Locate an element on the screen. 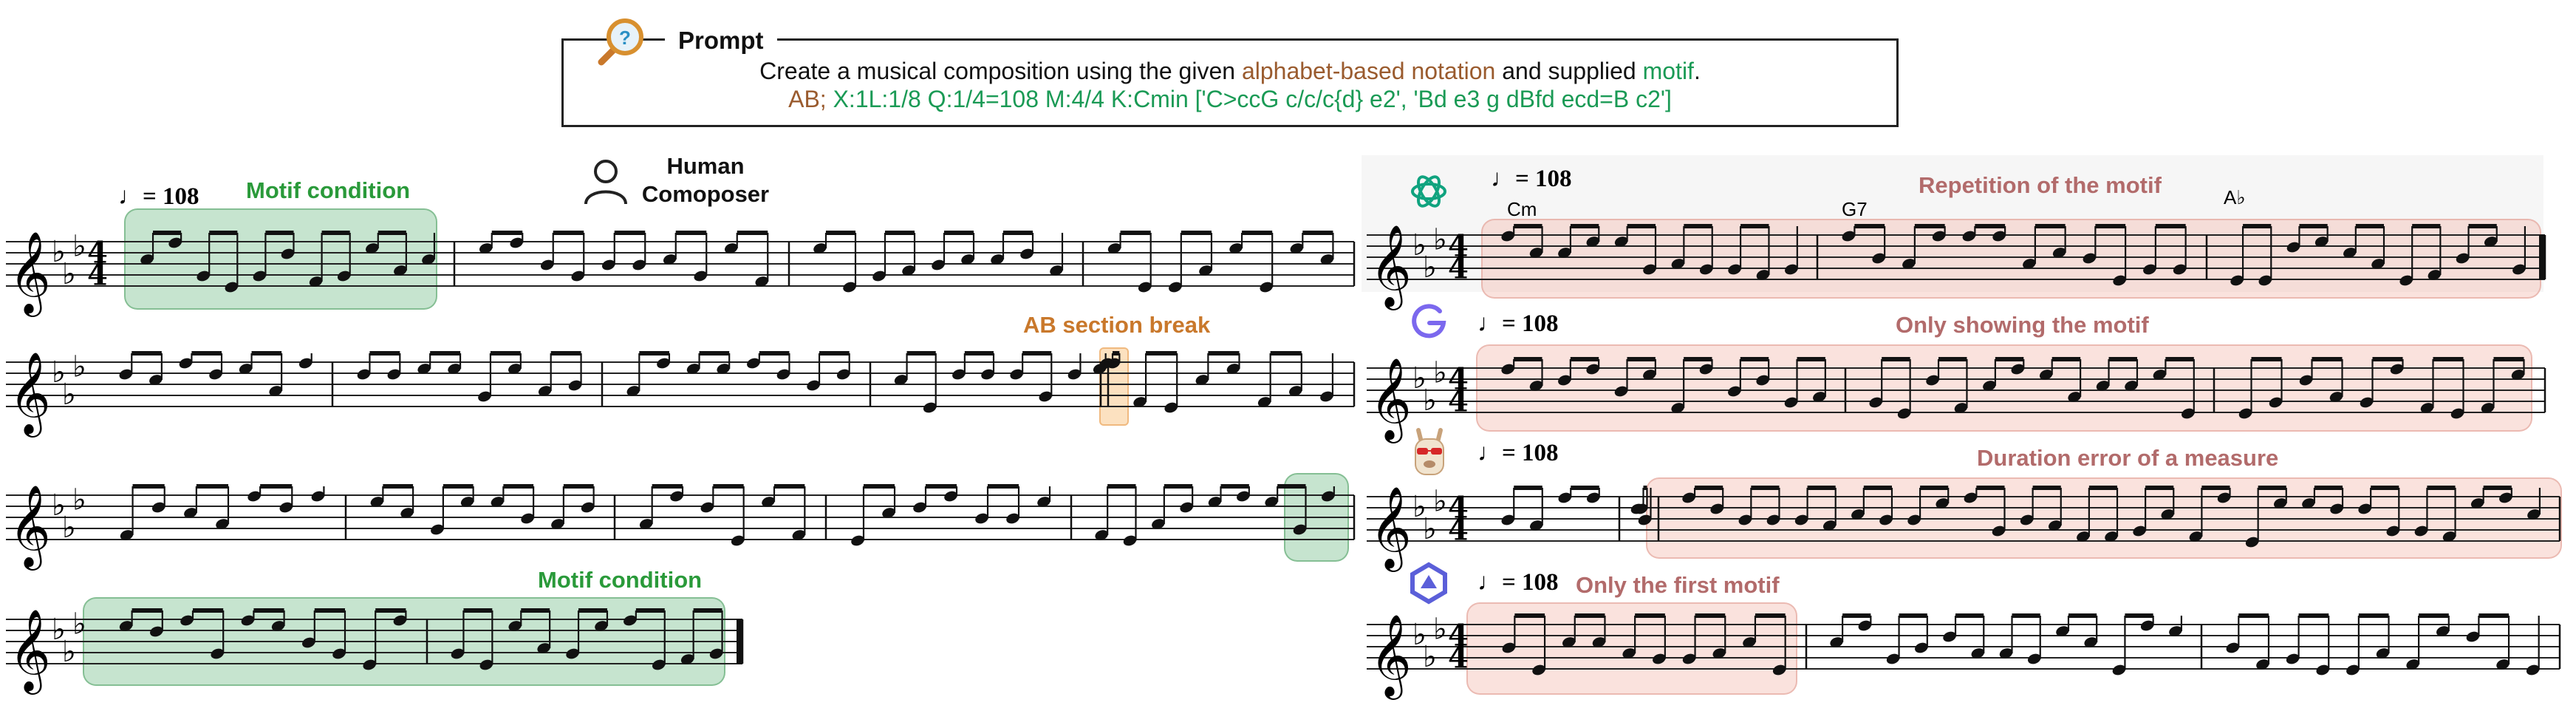 The width and height of the screenshot is (2576, 728). staff-human-1: 𝄞 ♭♭♭ 44 is located at coordinates (681, 273).